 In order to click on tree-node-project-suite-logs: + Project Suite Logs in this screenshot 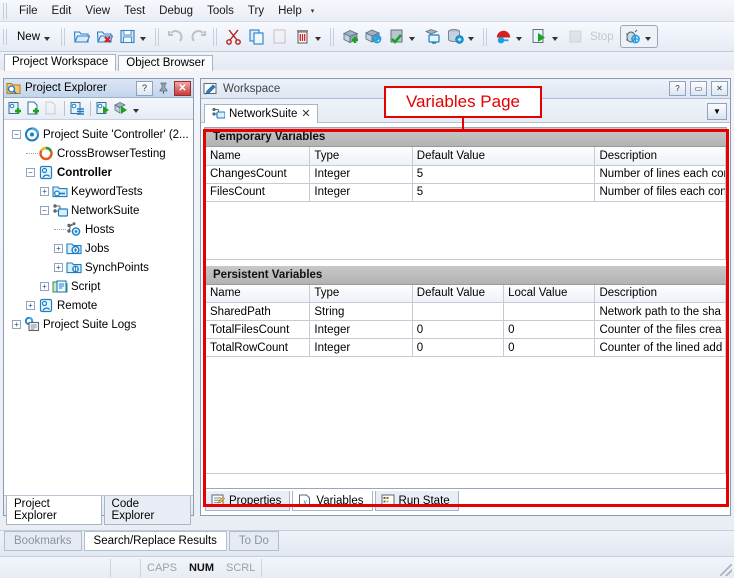, I will do `click(99, 324)`.